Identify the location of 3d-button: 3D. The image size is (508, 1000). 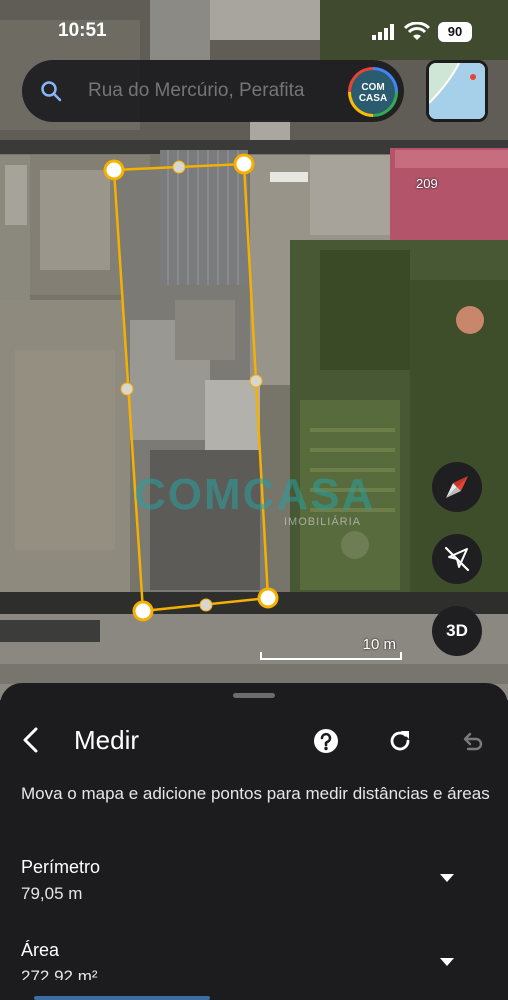
(457, 631).